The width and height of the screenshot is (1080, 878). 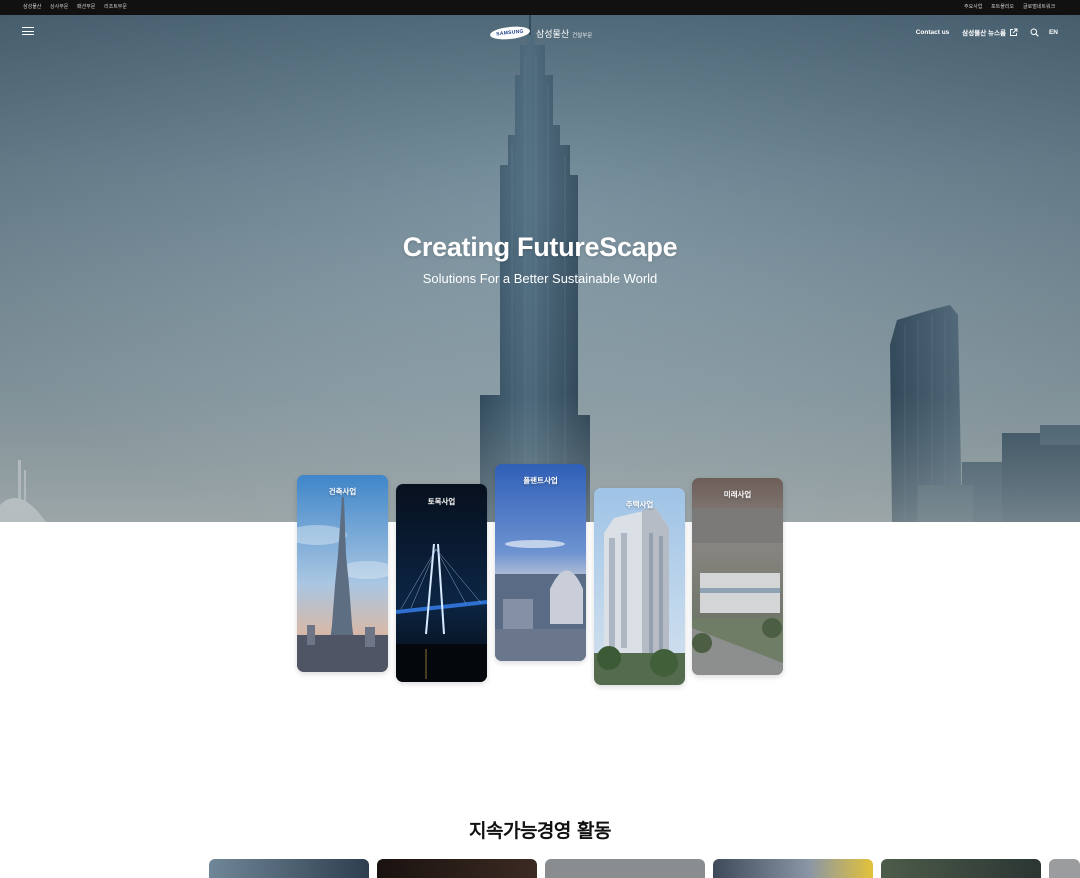 I want to click on sustainability-section-title: 지속가능경영 활동, so click(x=540, y=831).